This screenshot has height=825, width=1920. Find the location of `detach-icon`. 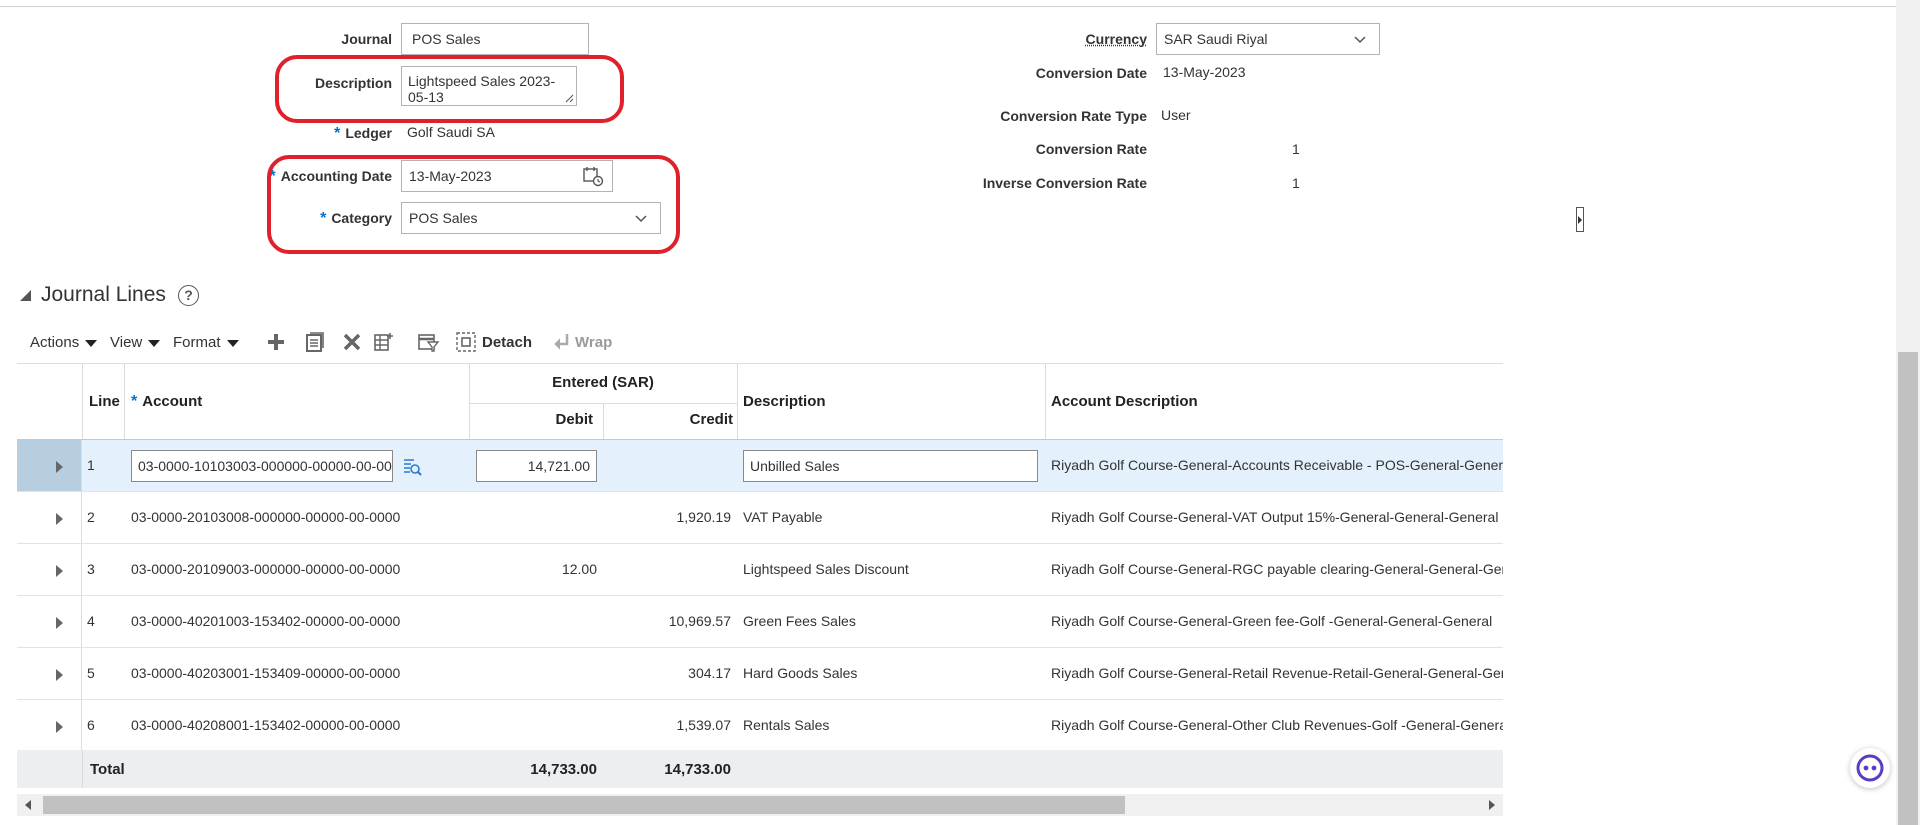

detach-icon is located at coordinates (466, 342).